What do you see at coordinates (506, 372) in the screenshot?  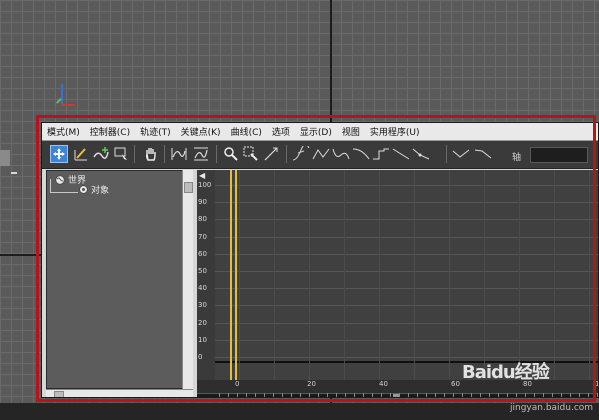 I see `watermark-brand: Baidu经验` at bounding box center [506, 372].